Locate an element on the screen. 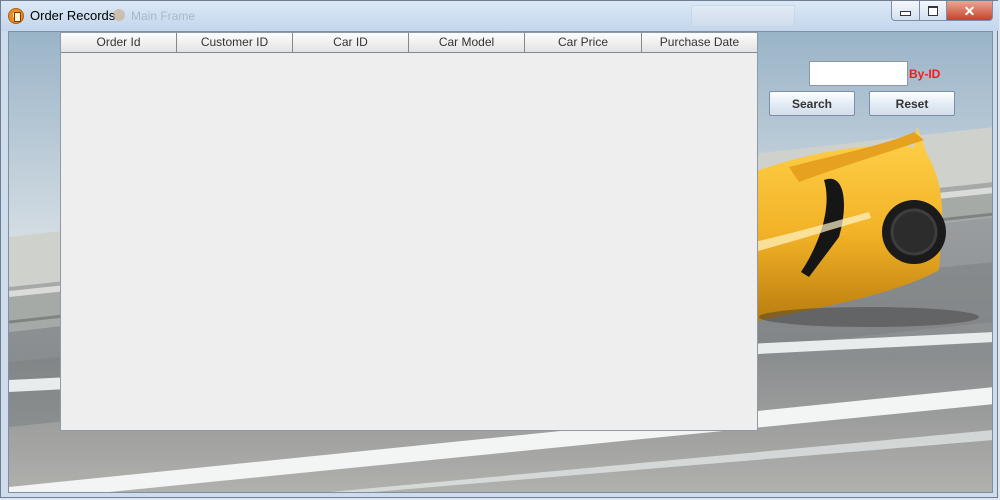  search-button: Search is located at coordinates (812, 103).